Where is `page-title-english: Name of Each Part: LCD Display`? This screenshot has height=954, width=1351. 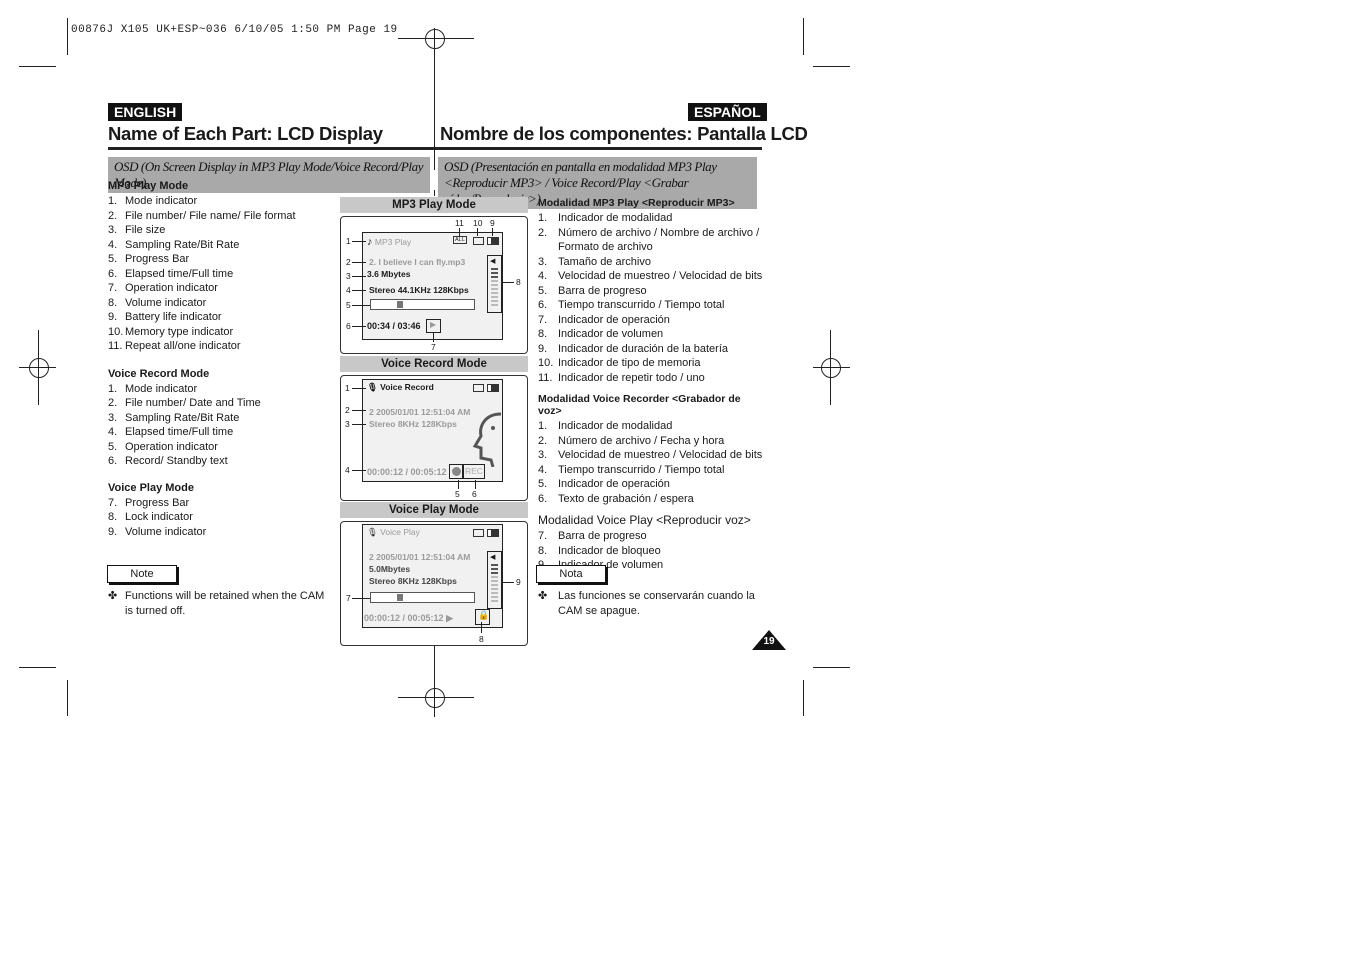
page-title-english: Name of Each Part: LCD Display is located at coordinates (245, 133).